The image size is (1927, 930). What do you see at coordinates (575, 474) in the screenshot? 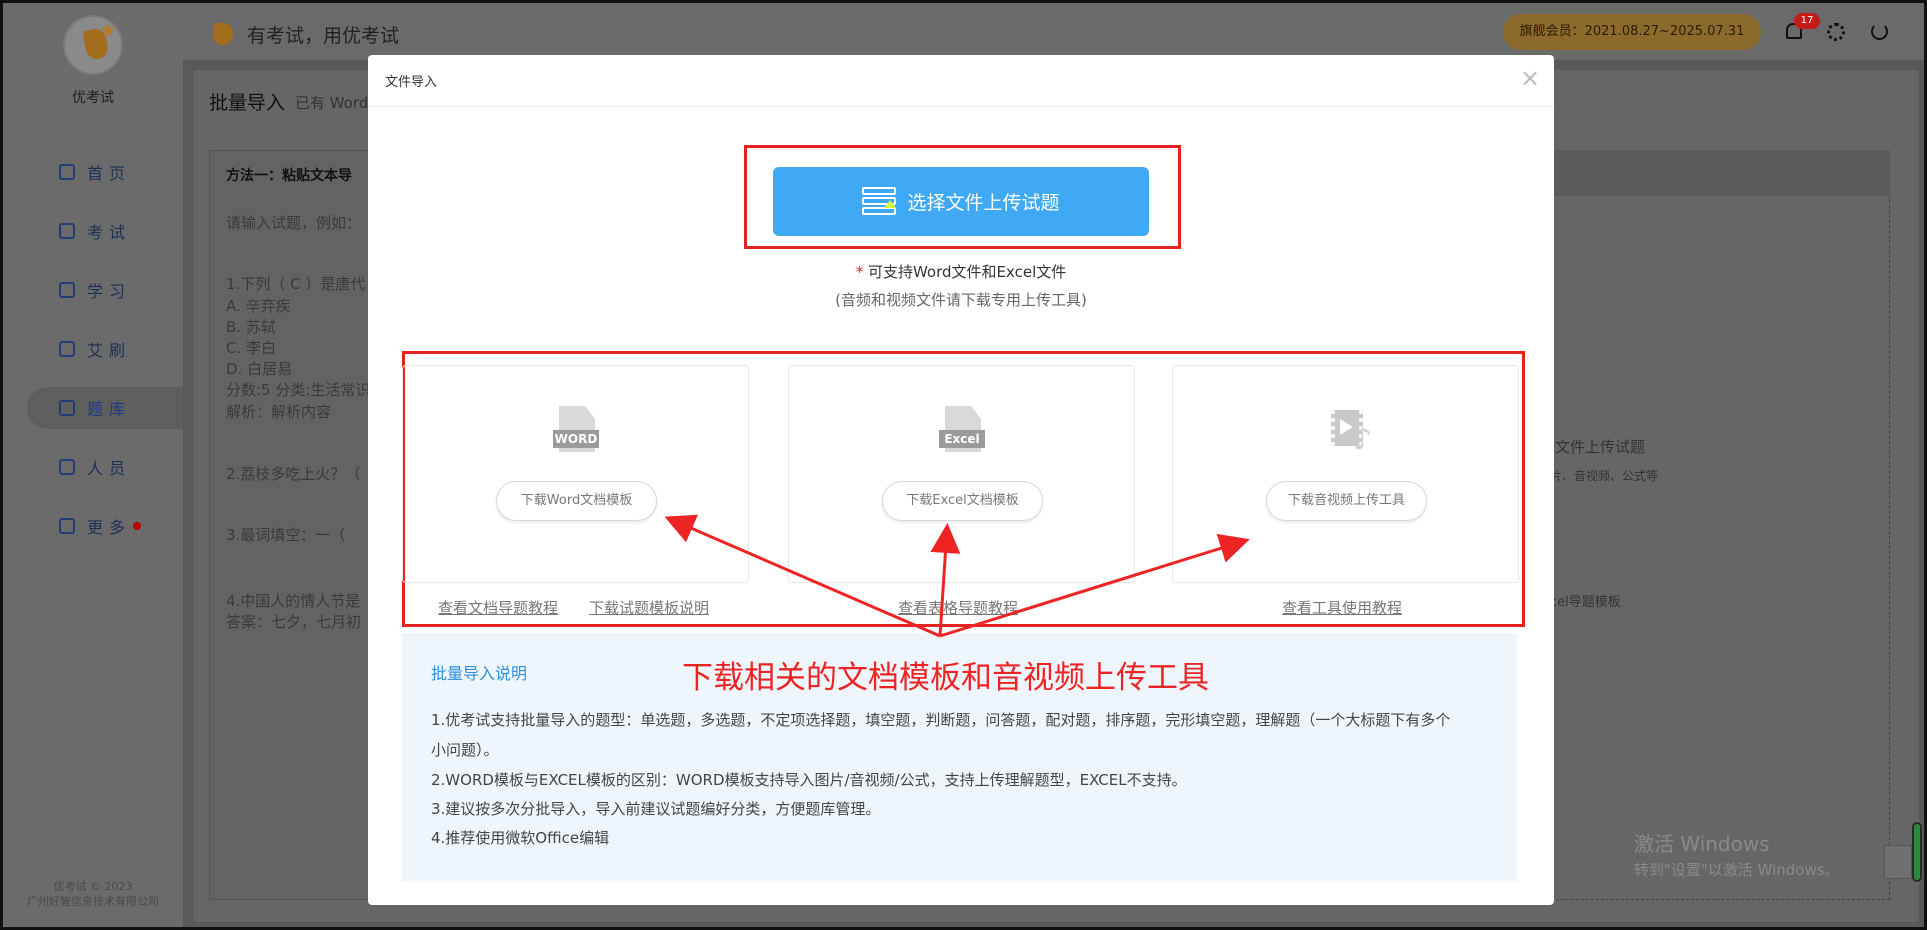
I see `word-template-card: WORD 下载Word文档模板` at bounding box center [575, 474].